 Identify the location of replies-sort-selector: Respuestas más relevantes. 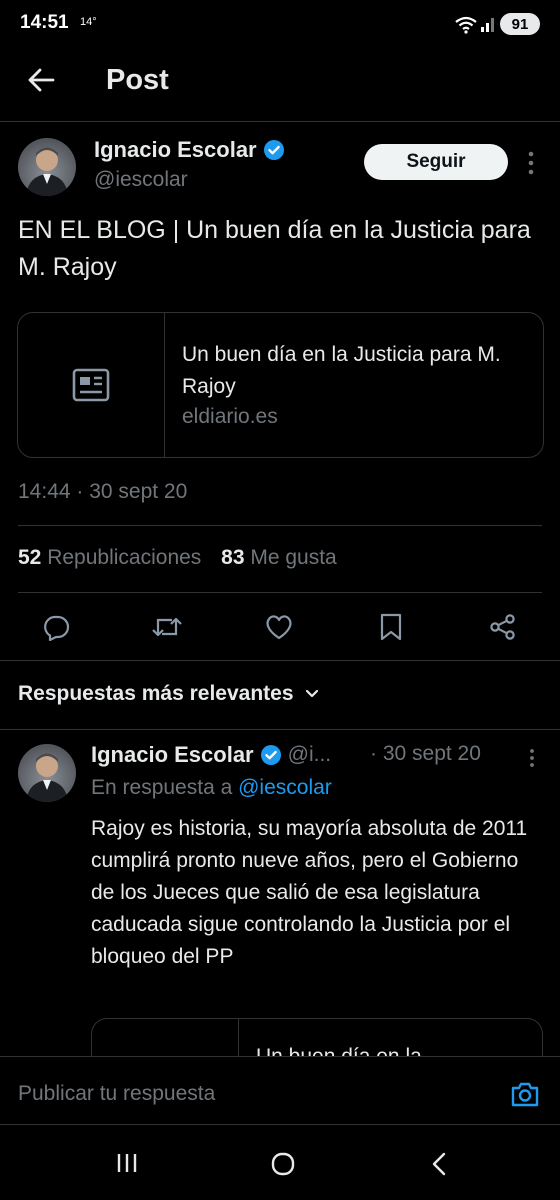
(169, 694).